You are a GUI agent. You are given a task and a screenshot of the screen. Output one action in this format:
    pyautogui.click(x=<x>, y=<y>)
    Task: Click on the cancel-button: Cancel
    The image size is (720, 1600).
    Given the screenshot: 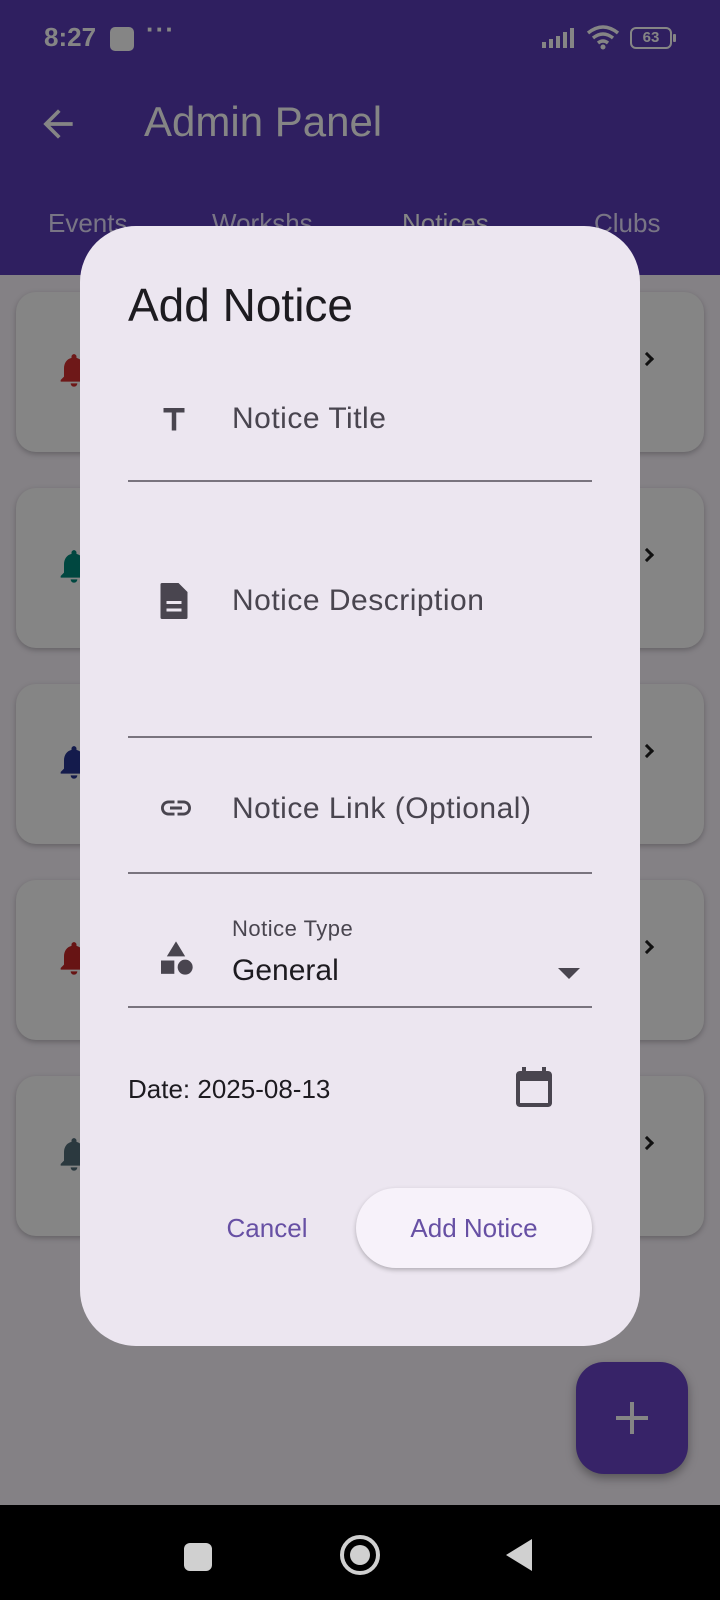 What is the action you would take?
    pyautogui.click(x=267, y=1228)
    